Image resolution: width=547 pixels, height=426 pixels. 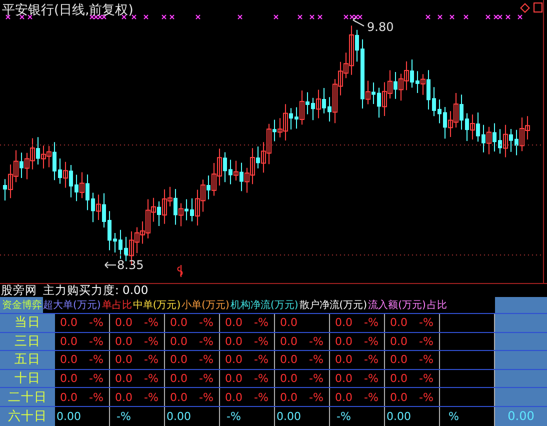 What do you see at coordinates (28, 341) in the screenshot?
I see `row-label: 三日` at bounding box center [28, 341].